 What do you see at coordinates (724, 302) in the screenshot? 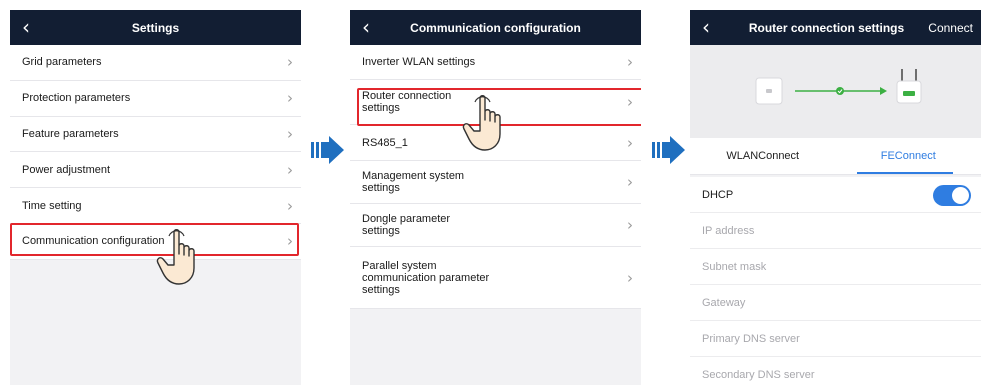
I see `field-label: Gateway` at bounding box center [724, 302].